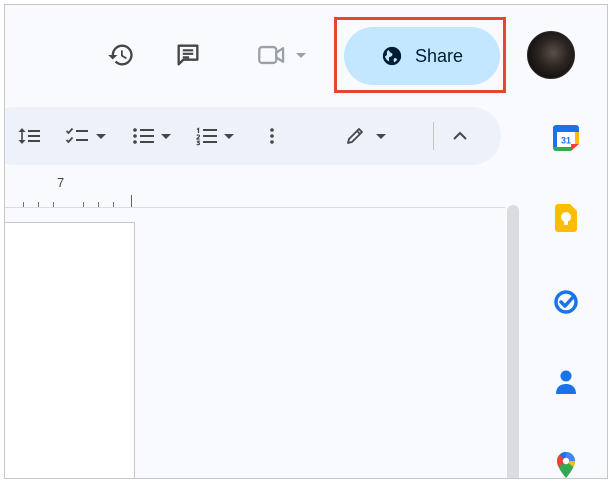 The width and height of the screenshot is (612, 483). I want to click on calendar-app-button: 31, so click(566, 138).